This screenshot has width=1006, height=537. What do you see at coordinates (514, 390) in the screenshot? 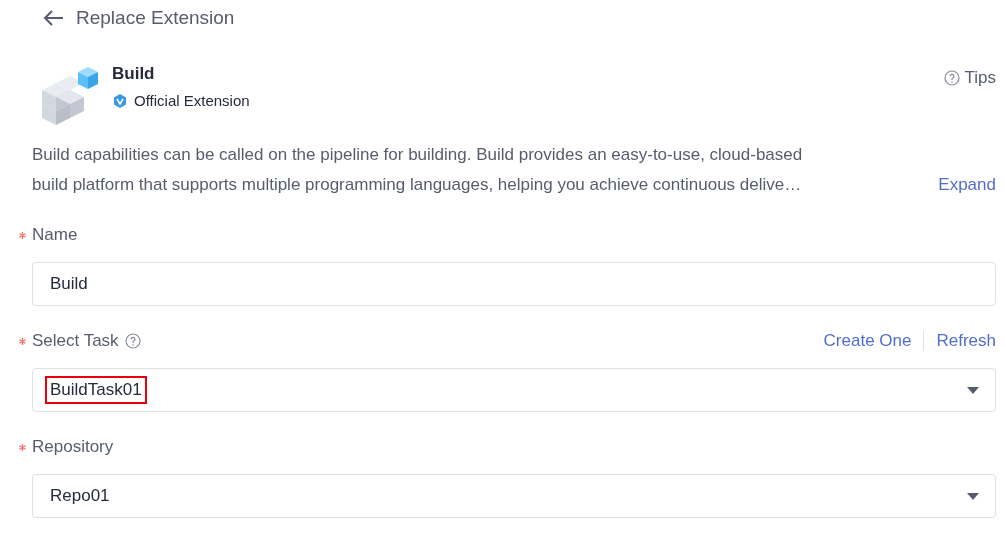
I see `select-field: BuildTask01` at bounding box center [514, 390].